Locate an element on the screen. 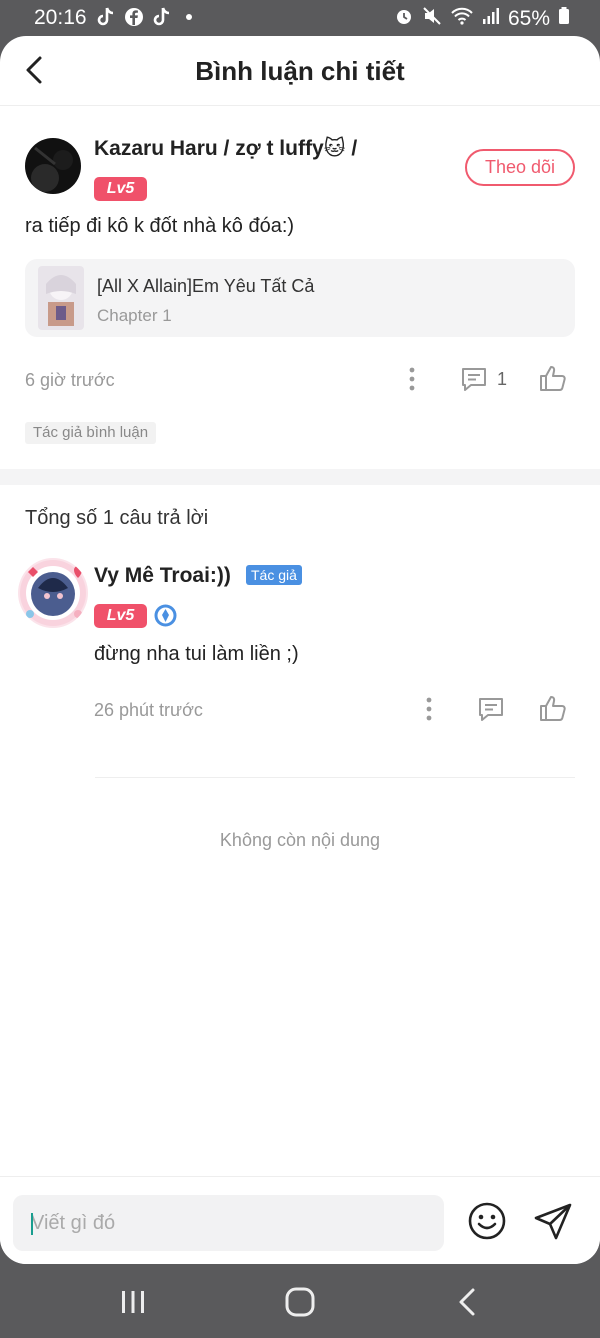  recent-apps-icon is located at coordinates (133, 1302).